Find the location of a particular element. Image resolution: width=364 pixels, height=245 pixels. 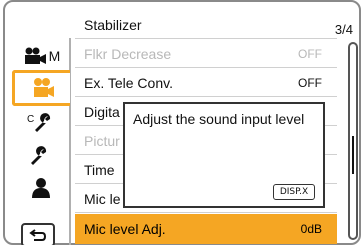

back-button is located at coordinates (38, 234).